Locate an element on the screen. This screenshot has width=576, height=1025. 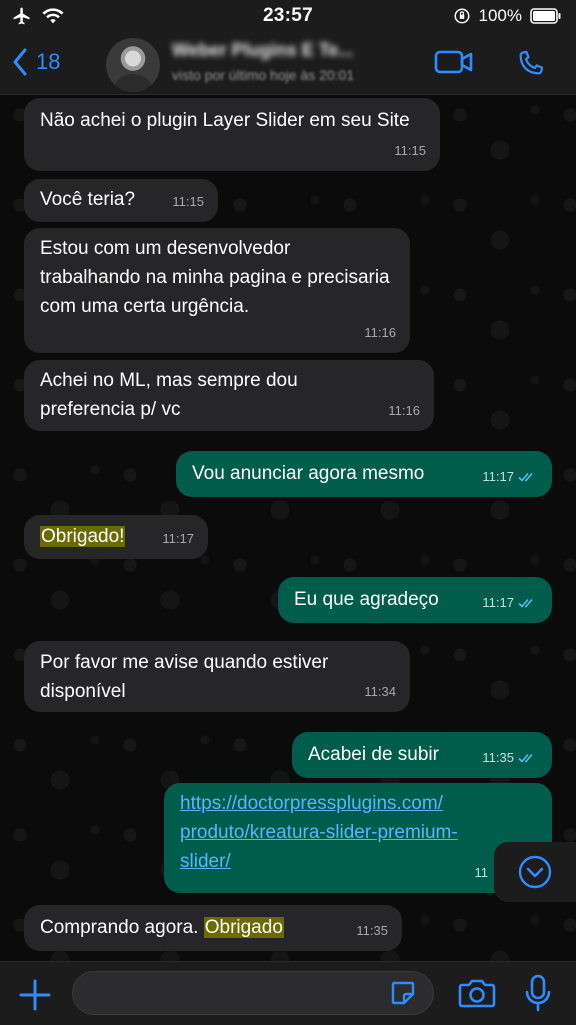
avatar is located at coordinates (133, 65).